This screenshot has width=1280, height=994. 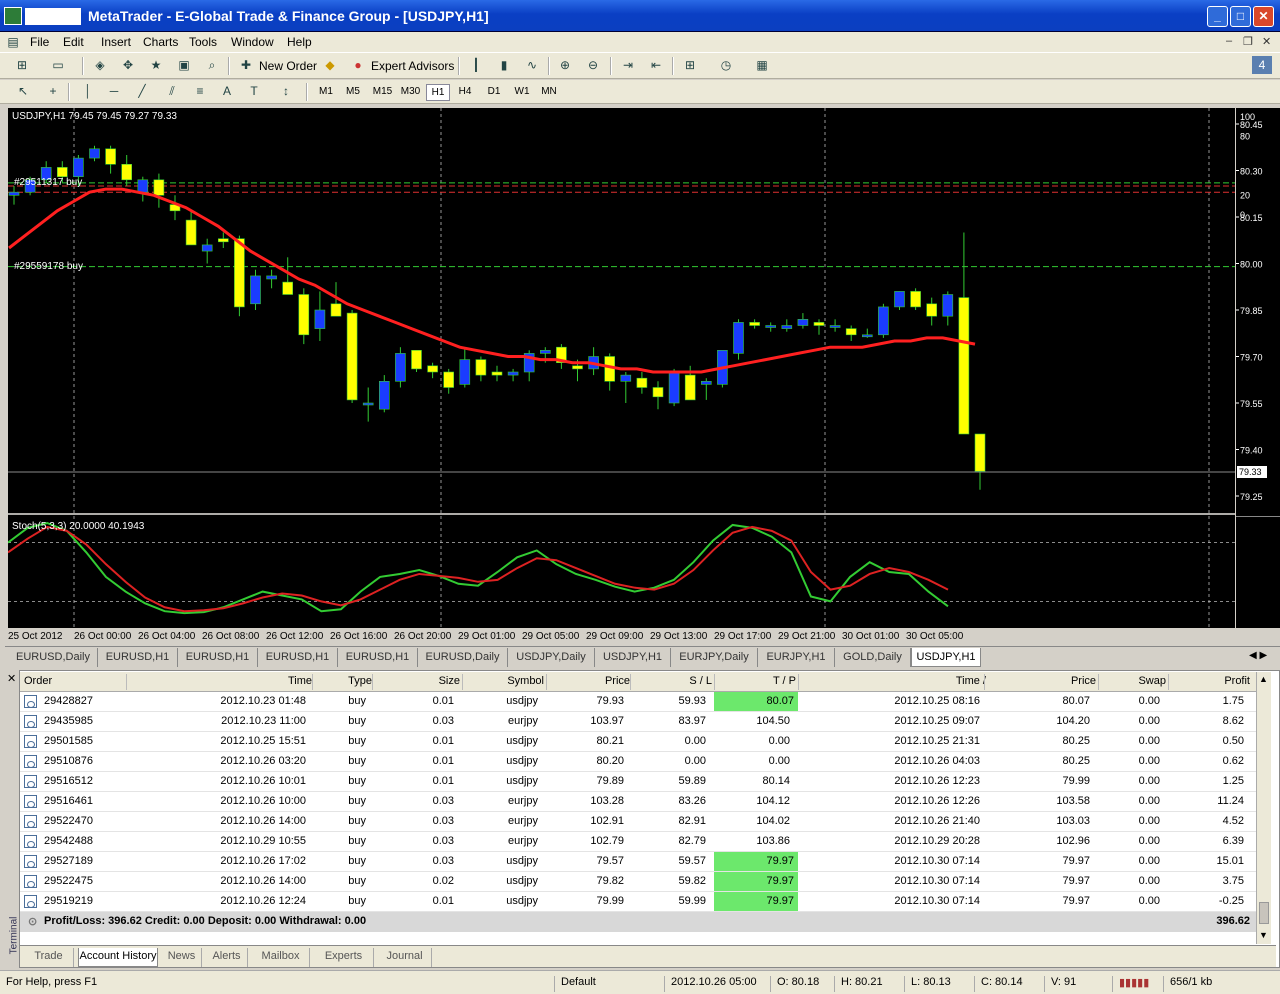 I want to click on close-button: ✕, so click(x=1263, y=16).